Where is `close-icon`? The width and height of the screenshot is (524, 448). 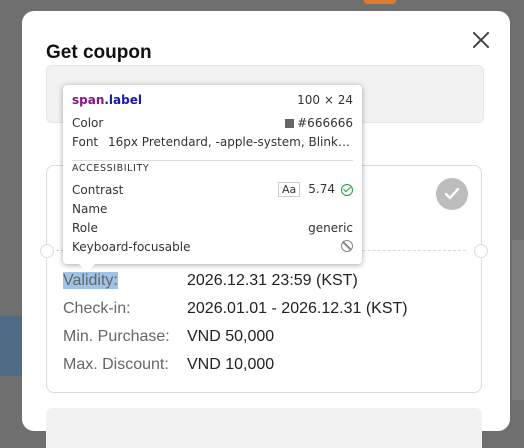
close-icon is located at coordinates (481, 40).